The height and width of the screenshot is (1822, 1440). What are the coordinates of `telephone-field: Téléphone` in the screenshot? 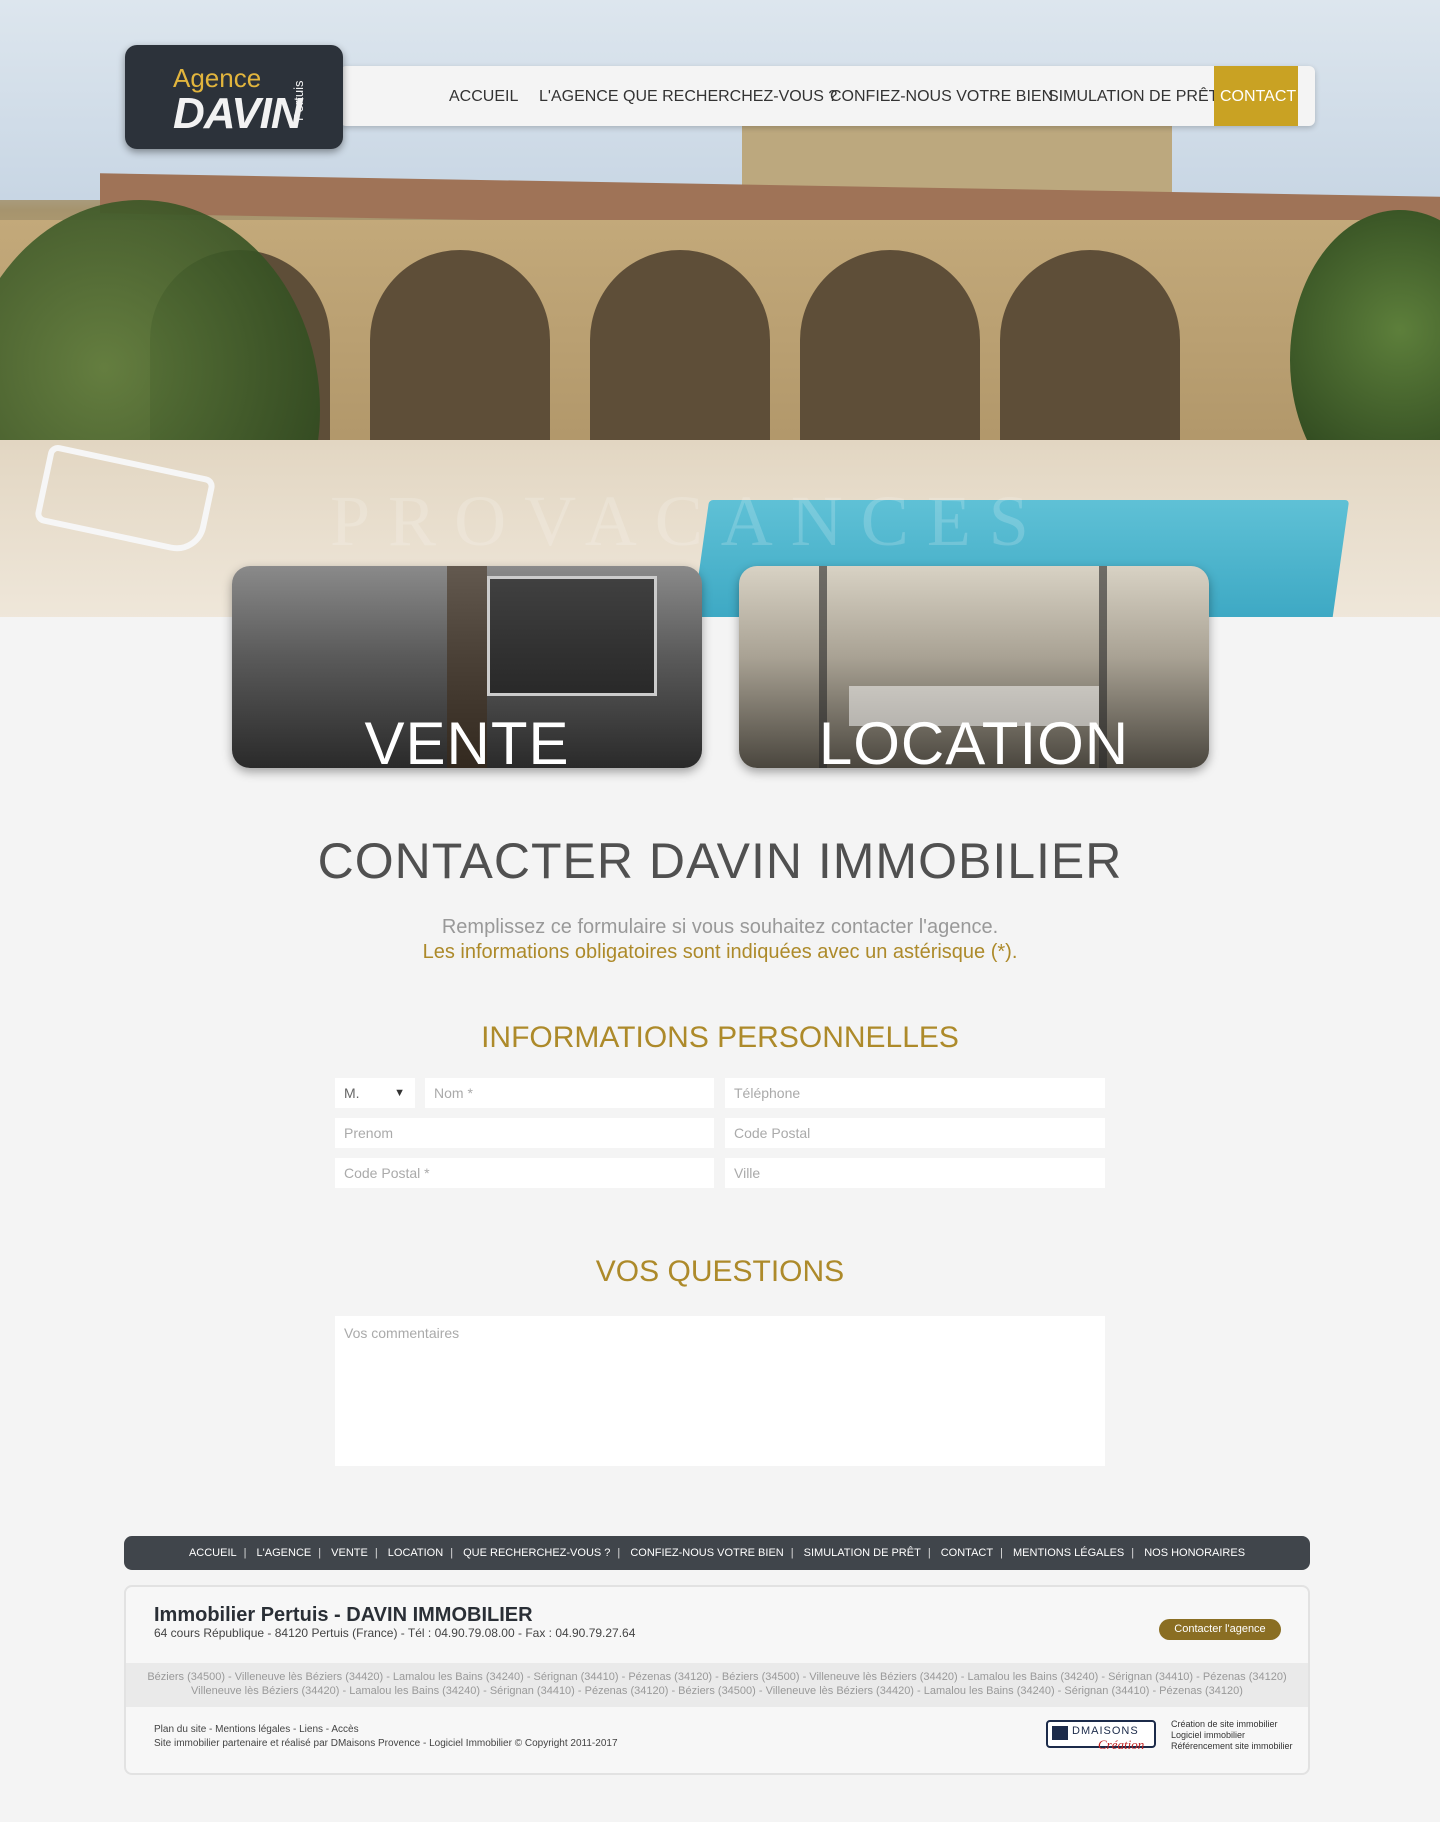 It's located at (915, 1093).